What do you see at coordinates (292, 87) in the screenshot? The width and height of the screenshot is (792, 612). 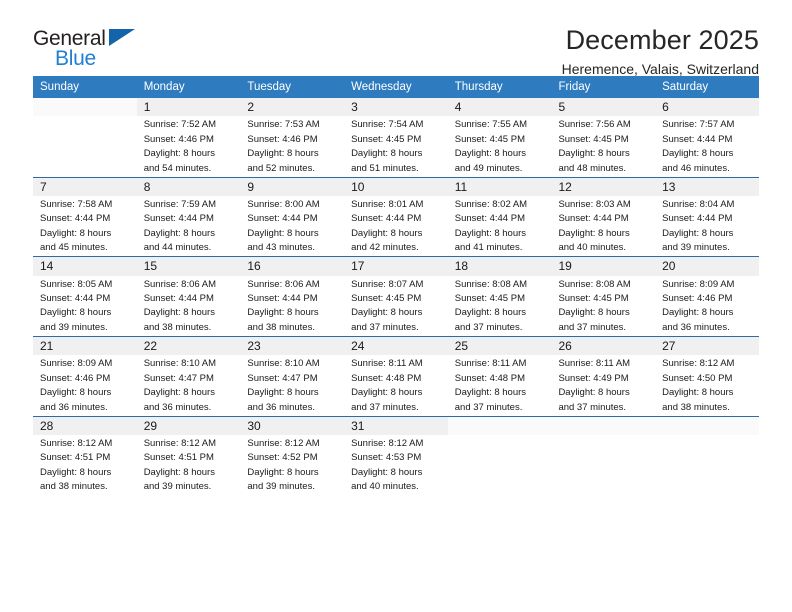 I see `weekday-header-tuesday: Tuesday` at bounding box center [292, 87].